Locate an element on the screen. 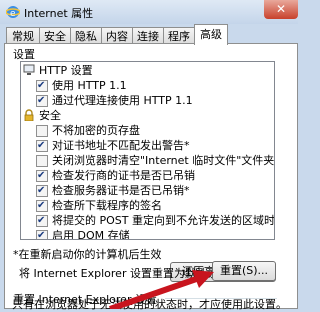 This screenshot has height=312, width=320. settings-label: 设置 is located at coordinates (24, 54).